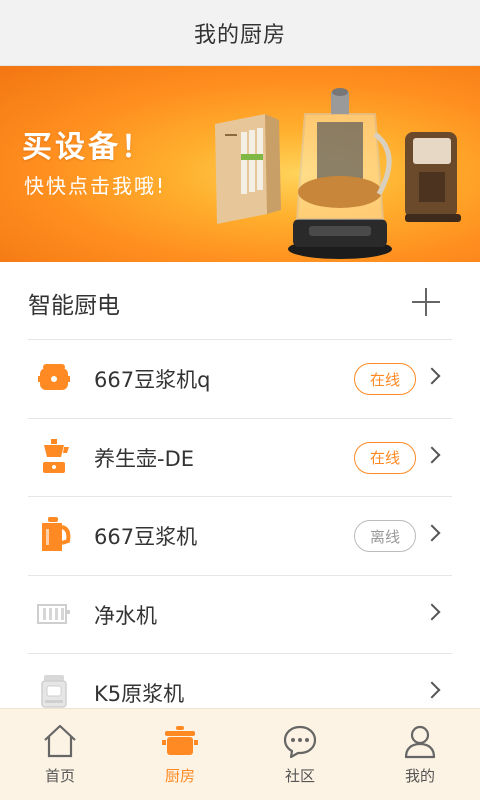 The image size is (480, 800). Describe the element at coordinates (139, 694) in the screenshot. I see `device-name: K5原浆机` at that location.